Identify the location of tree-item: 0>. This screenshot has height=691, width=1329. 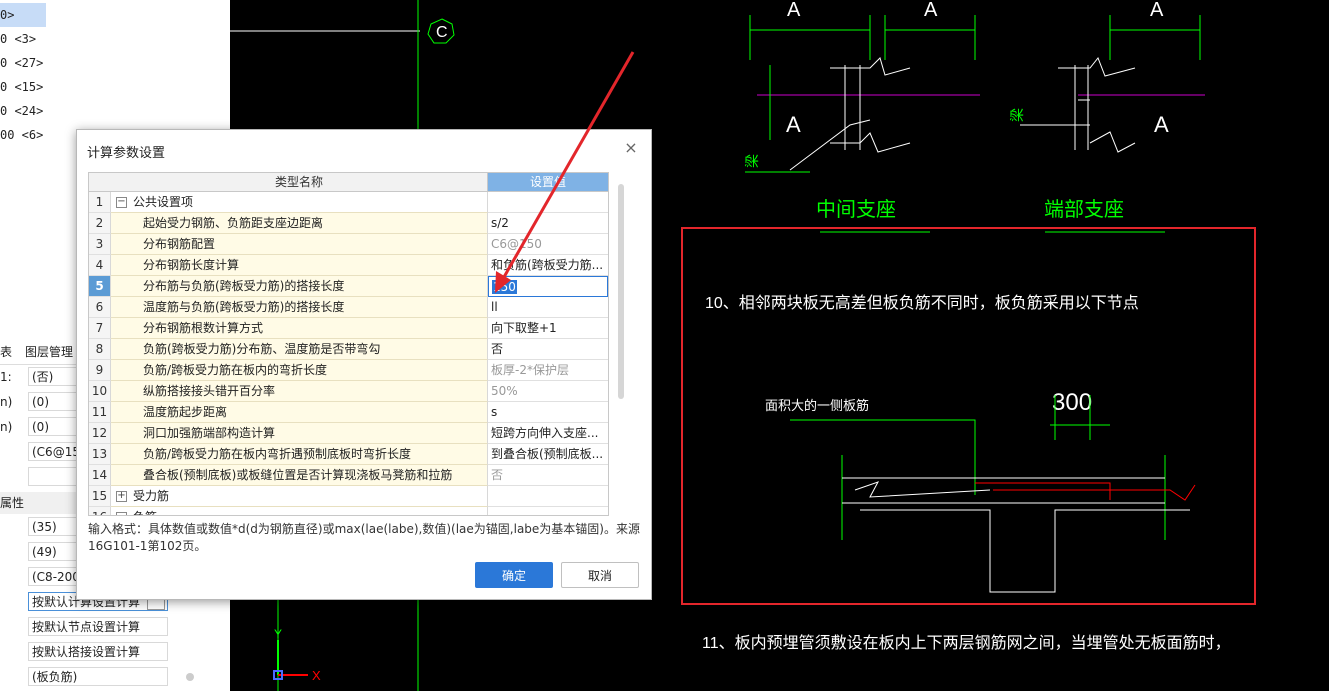
(23, 15).